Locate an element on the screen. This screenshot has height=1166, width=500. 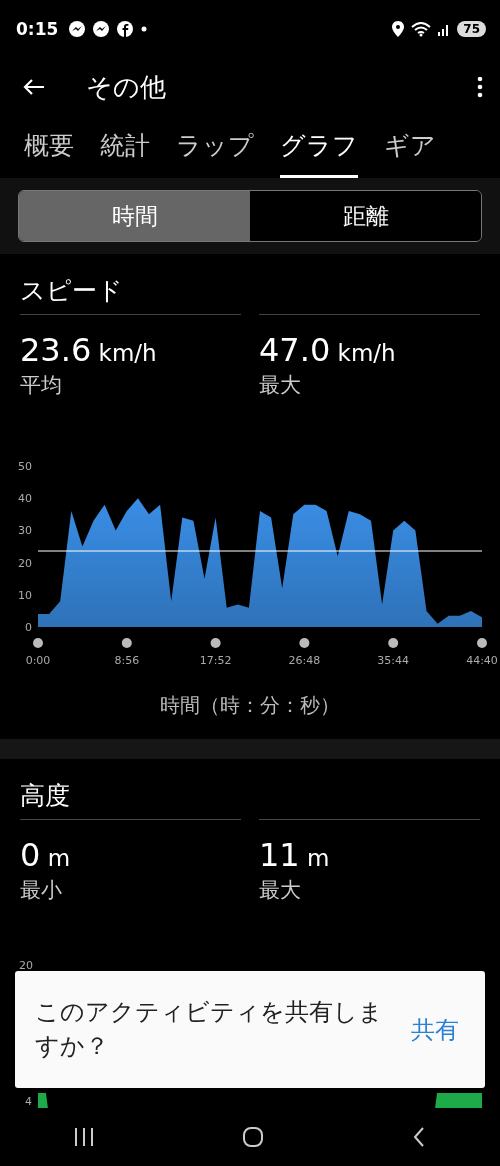
axis-tick-label: 17:52 is located at coordinates (215, 660).